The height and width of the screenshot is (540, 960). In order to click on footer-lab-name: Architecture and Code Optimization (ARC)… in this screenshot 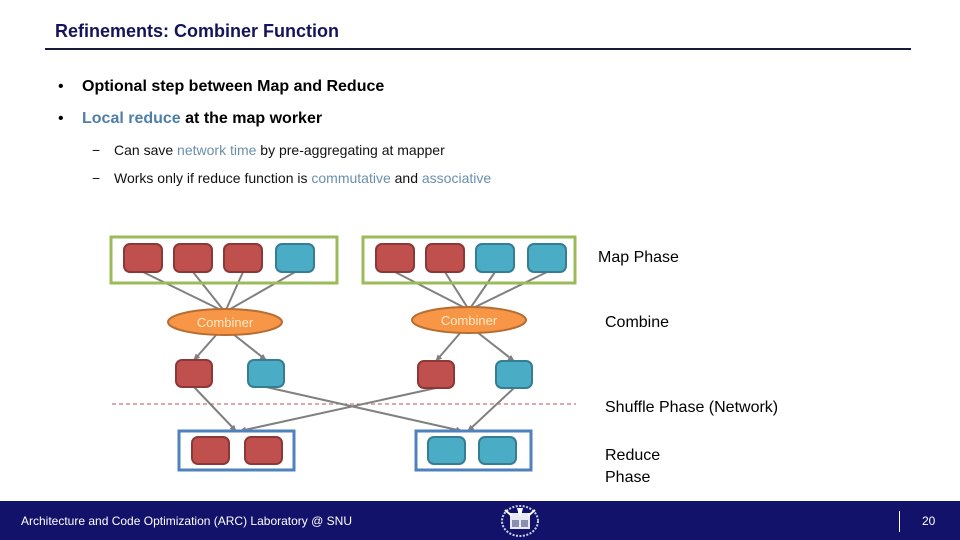, I will do `click(186, 521)`.